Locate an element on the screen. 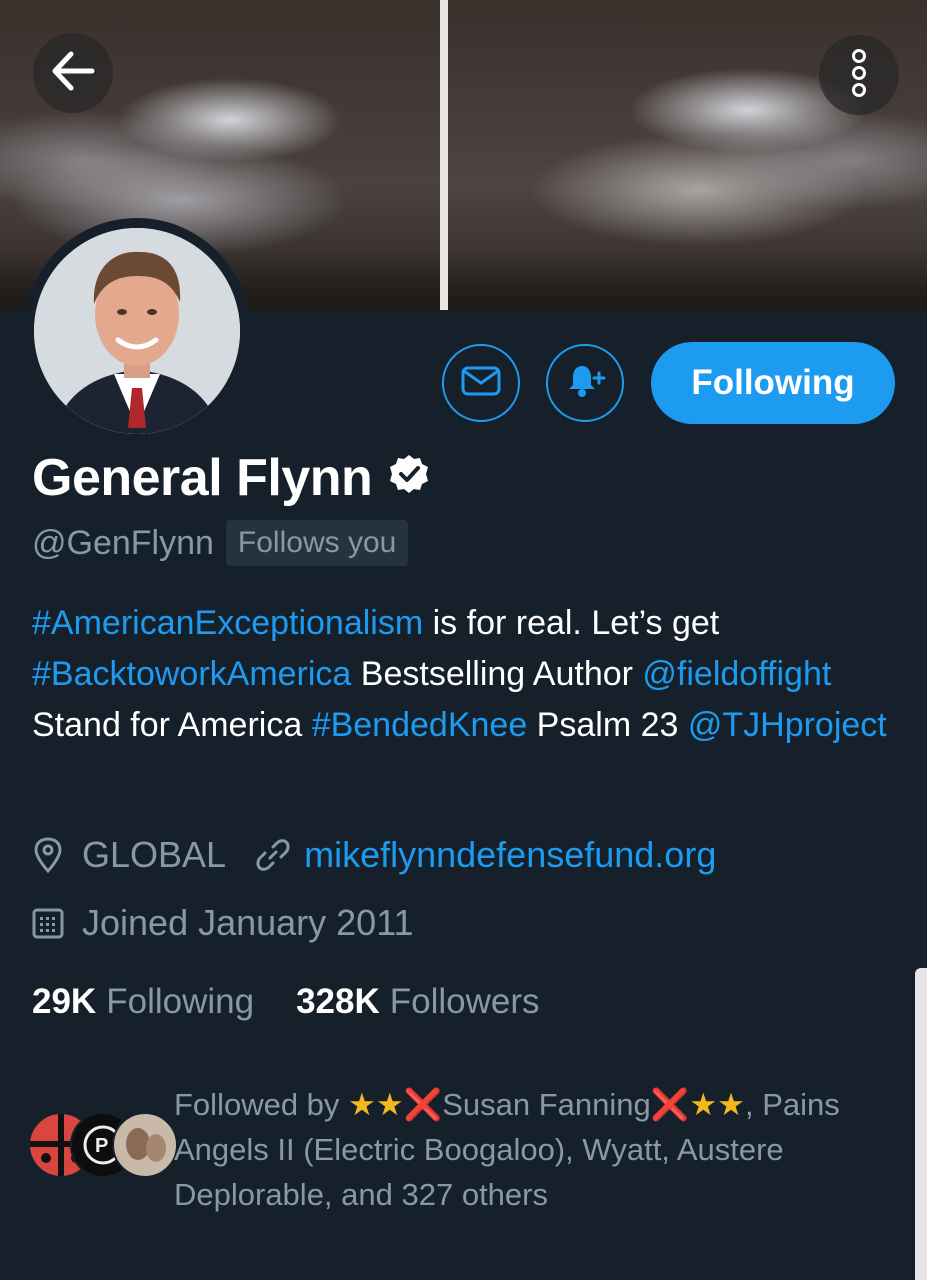 Image resolution: width=927 pixels, height=1280 pixels. envelope-icon is located at coordinates (481, 383).